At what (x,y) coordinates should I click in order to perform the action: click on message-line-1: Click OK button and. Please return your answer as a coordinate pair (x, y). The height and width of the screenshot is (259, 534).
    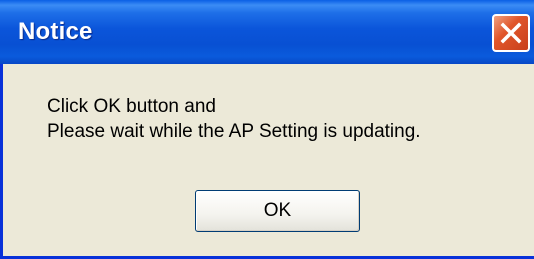
    Looking at the image, I should click on (131, 106).